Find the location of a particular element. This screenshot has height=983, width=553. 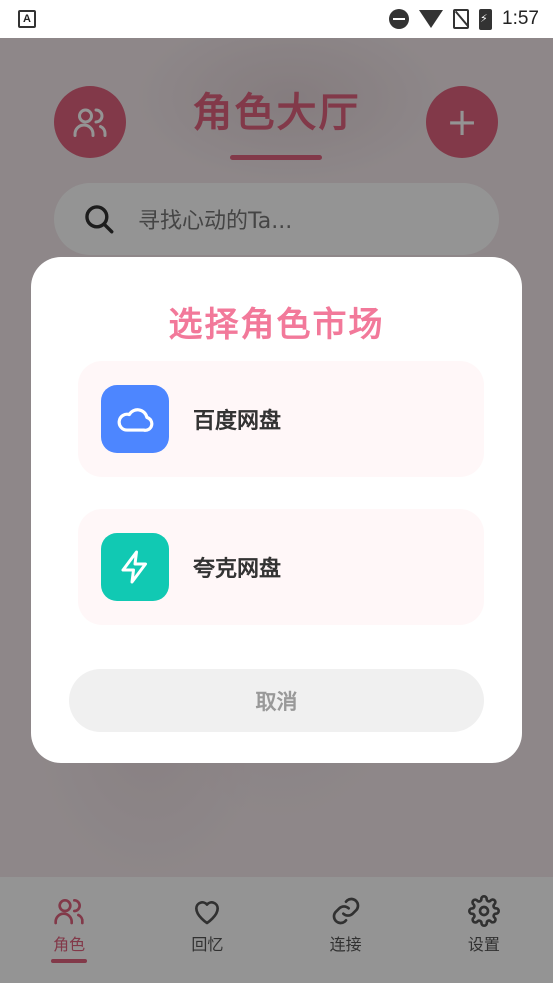

dnd-icon is located at coordinates (399, 19).